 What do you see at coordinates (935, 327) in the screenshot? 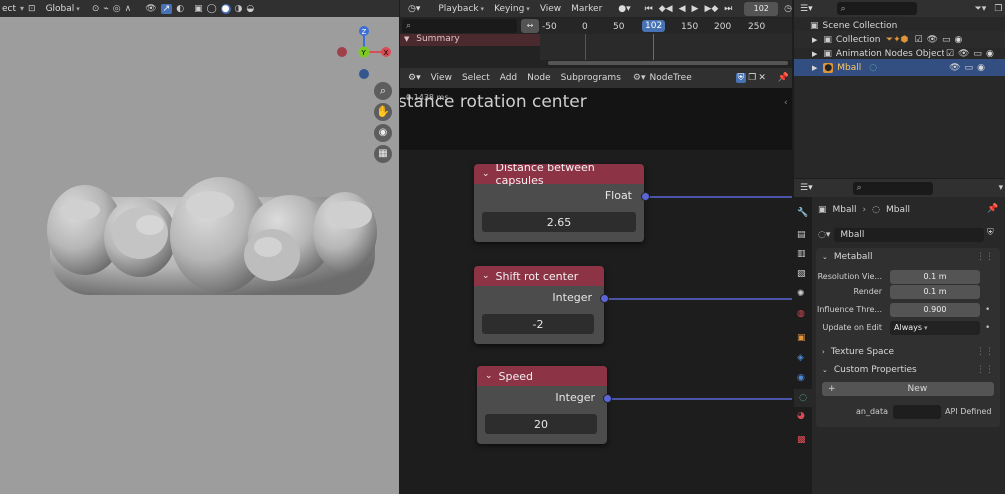
I see `update-on-edit-dropdown: Always` at bounding box center [935, 327].